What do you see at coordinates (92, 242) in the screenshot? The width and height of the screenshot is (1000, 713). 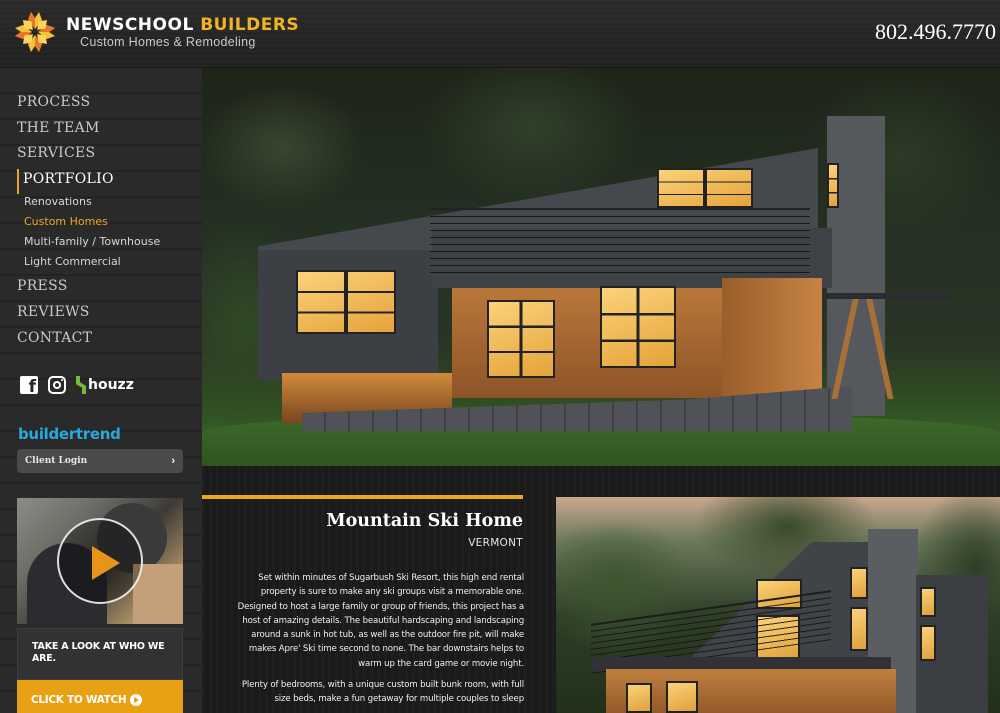 I see `subnav-item-multi-family: Multi-family / Townhouse` at bounding box center [92, 242].